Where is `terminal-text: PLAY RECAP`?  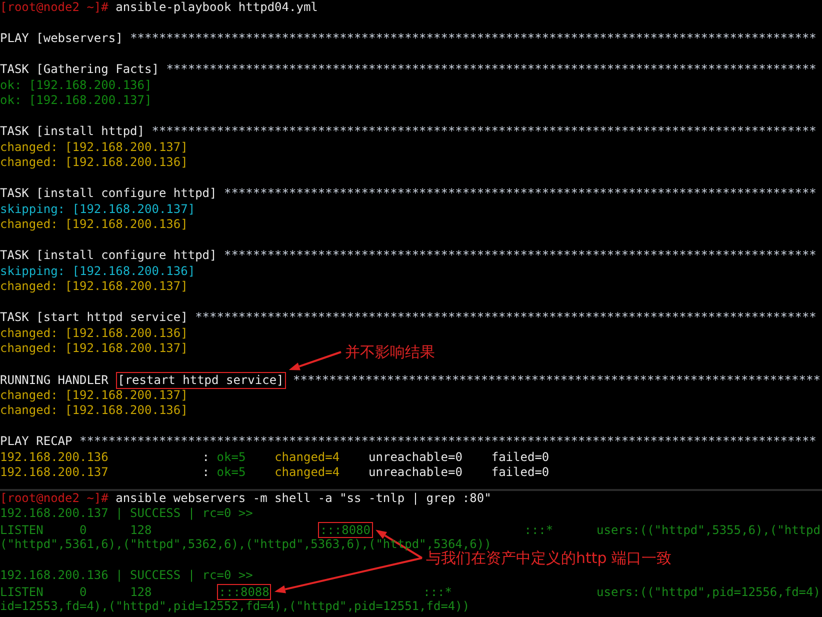
terminal-text: PLAY RECAP is located at coordinates (36, 441).